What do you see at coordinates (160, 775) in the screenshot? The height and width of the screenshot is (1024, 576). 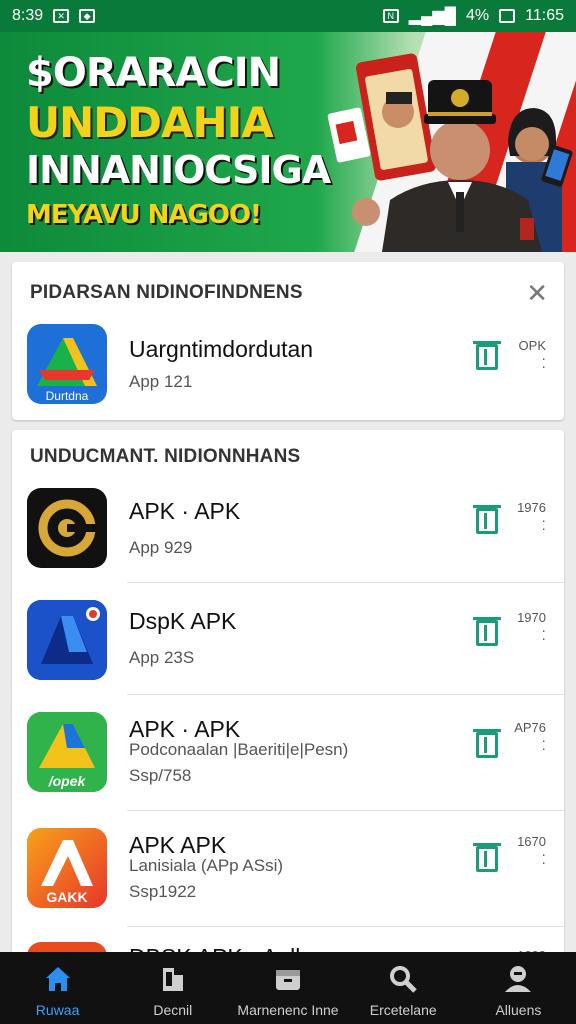 I see `app-sub2: Ssp/758` at bounding box center [160, 775].